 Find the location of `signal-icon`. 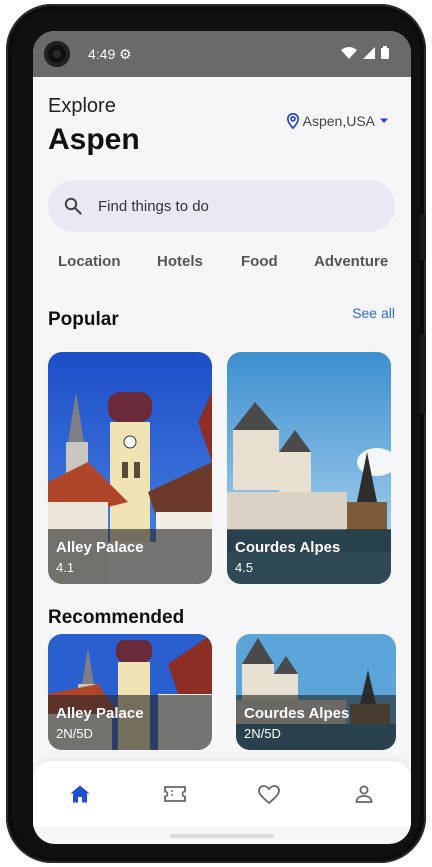

signal-icon is located at coordinates (369, 52).